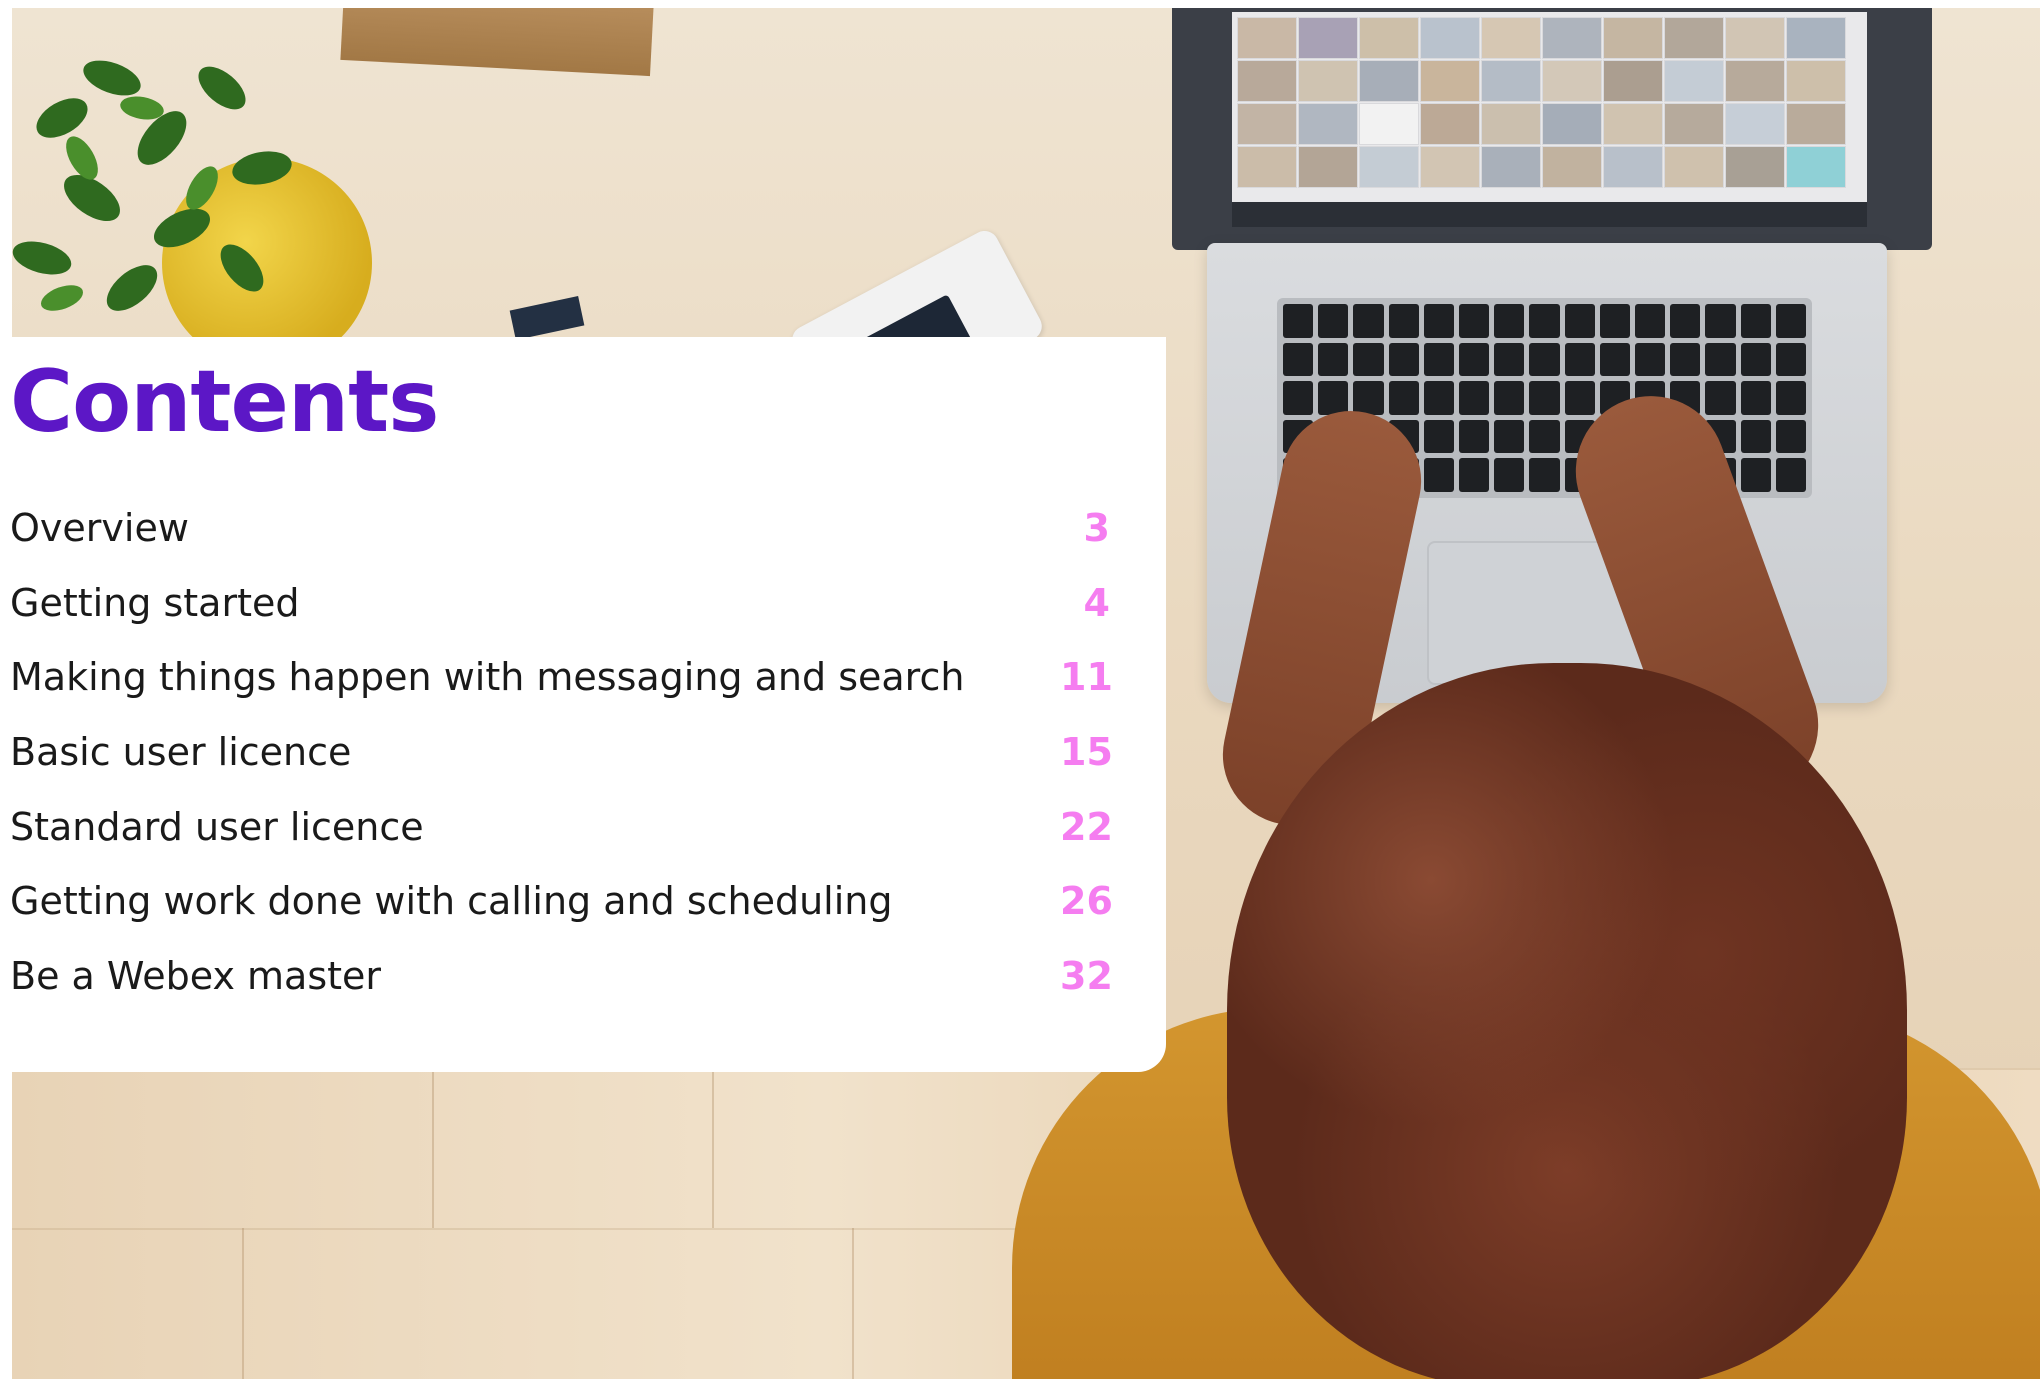 The image size is (2040, 1379). What do you see at coordinates (1096, 602) in the screenshot?
I see `toc-page-number: 4` at bounding box center [1096, 602].